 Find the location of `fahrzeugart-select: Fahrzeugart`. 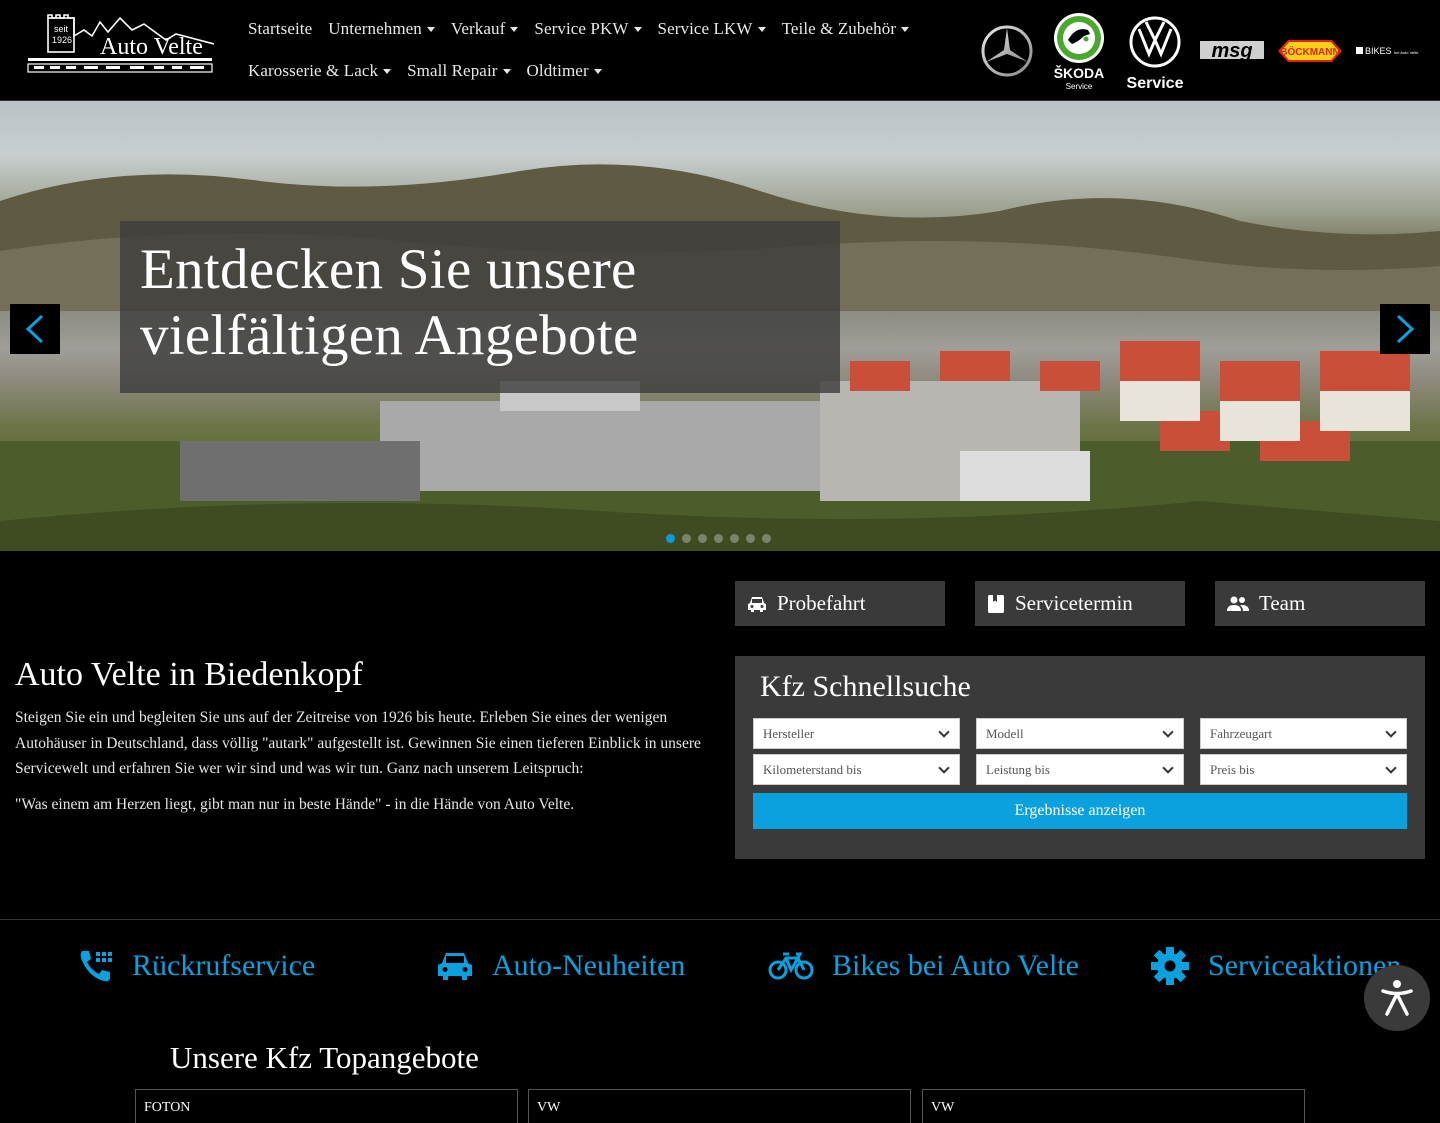

fahrzeugart-select: Fahrzeugart is located at coordinates (1303, 733).